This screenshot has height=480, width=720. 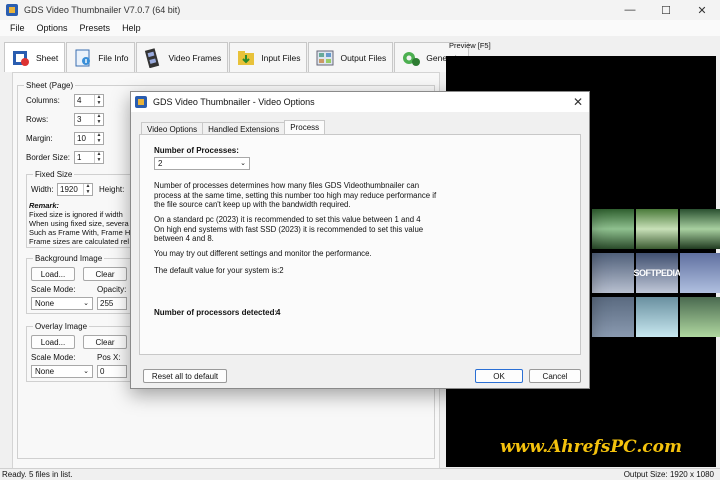 I want to click on columns-label: Columns:, so click(x=43, y=100).